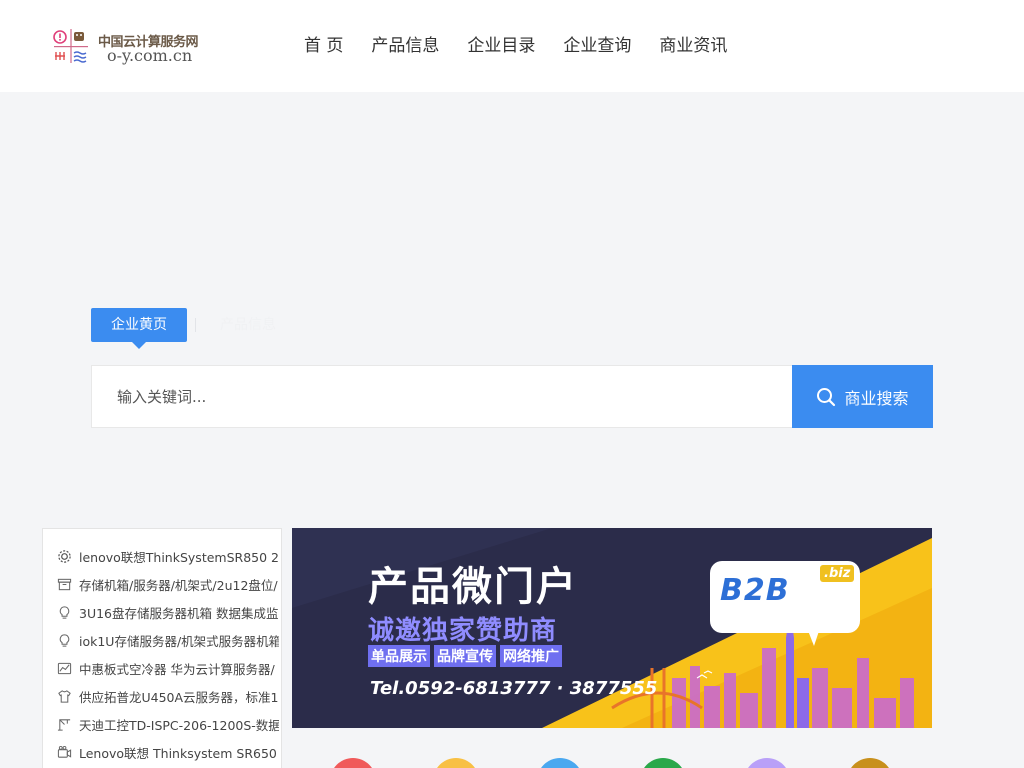  I want to click on search-box: 商业搜索, so click(512, 396).